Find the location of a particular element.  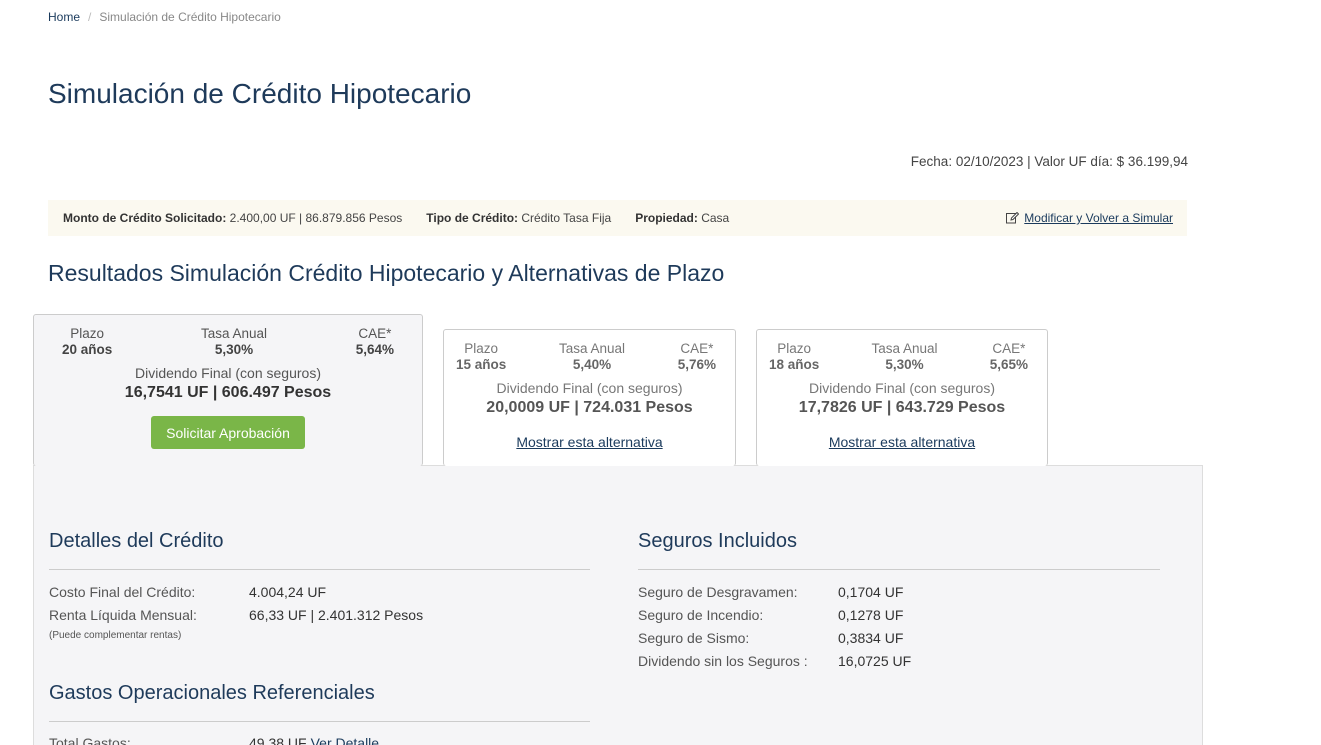

credit-details-divider is located at coordinates (319, 569).